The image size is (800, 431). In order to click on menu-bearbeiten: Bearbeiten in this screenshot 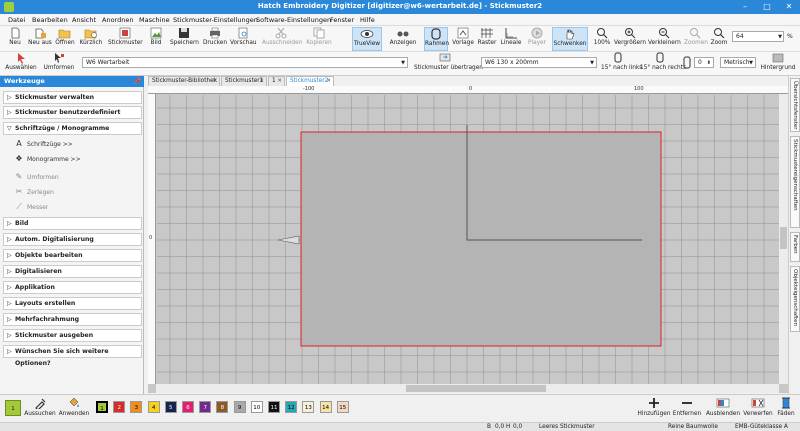, I will do `click(50, 20)`.